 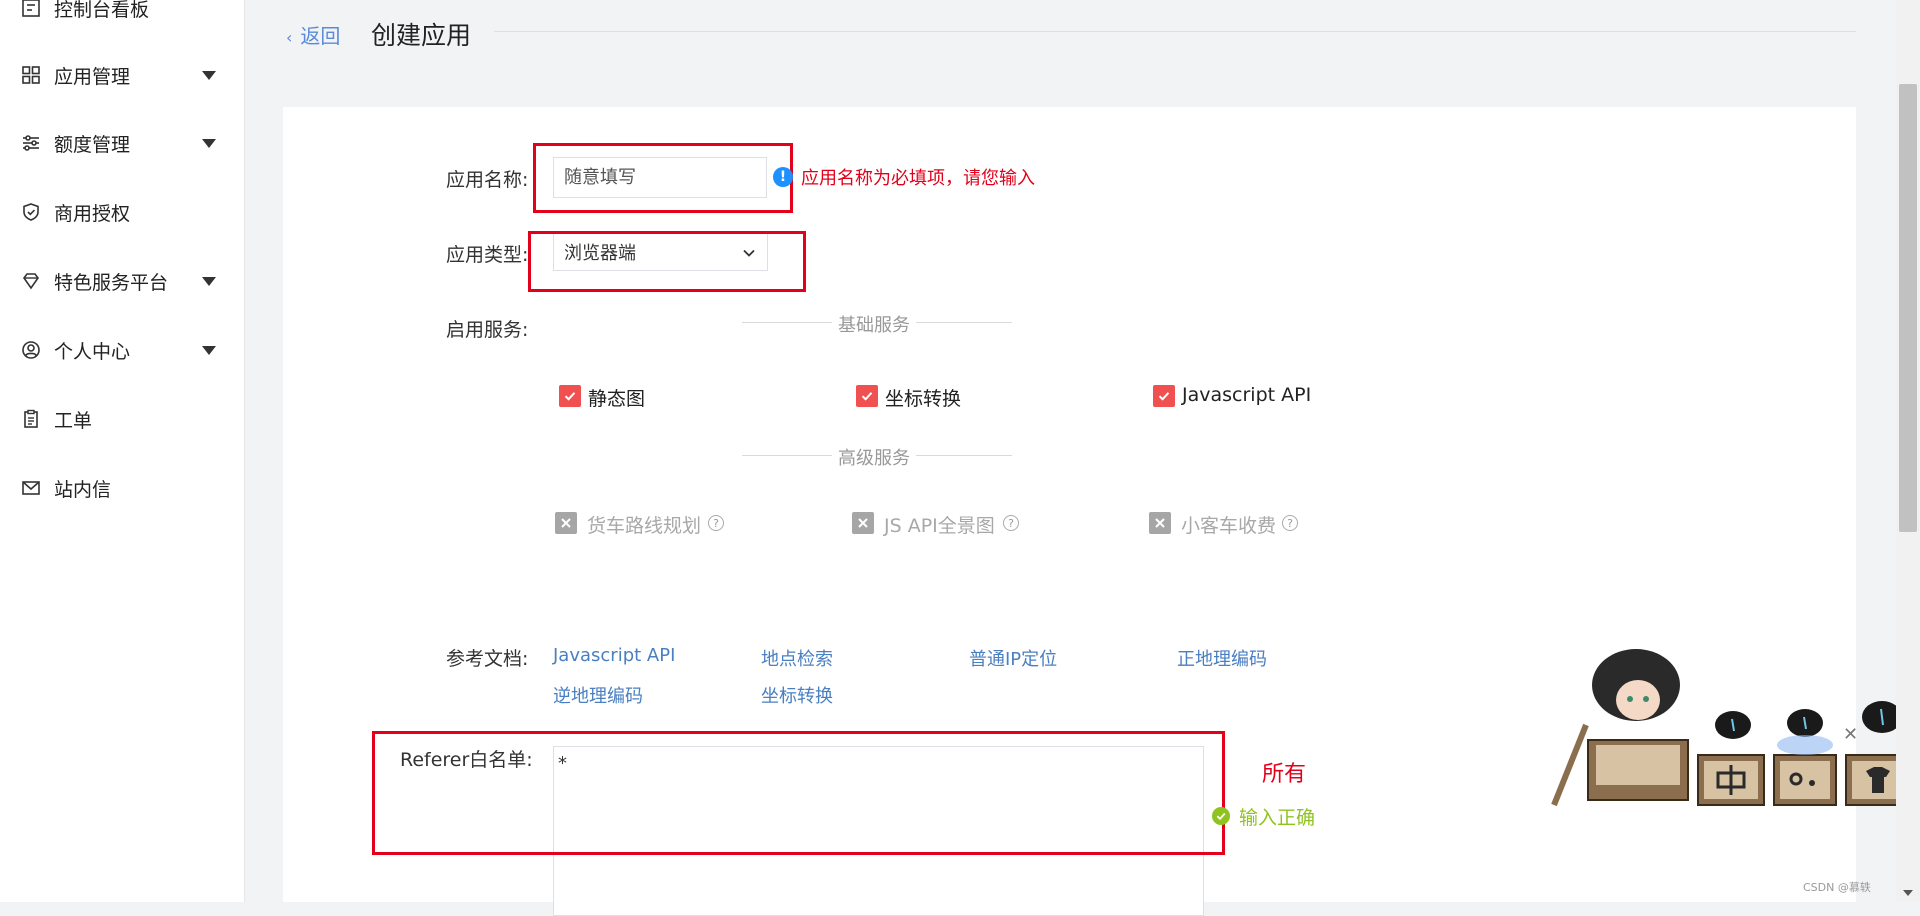 I want to click on sidebar-item-inbox: 站内信, so click(x=122, y=488).